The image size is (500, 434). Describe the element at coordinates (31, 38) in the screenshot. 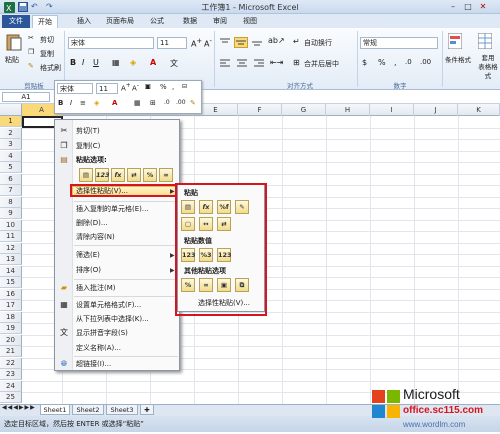

I see `cut-icon: ✂` at that location.